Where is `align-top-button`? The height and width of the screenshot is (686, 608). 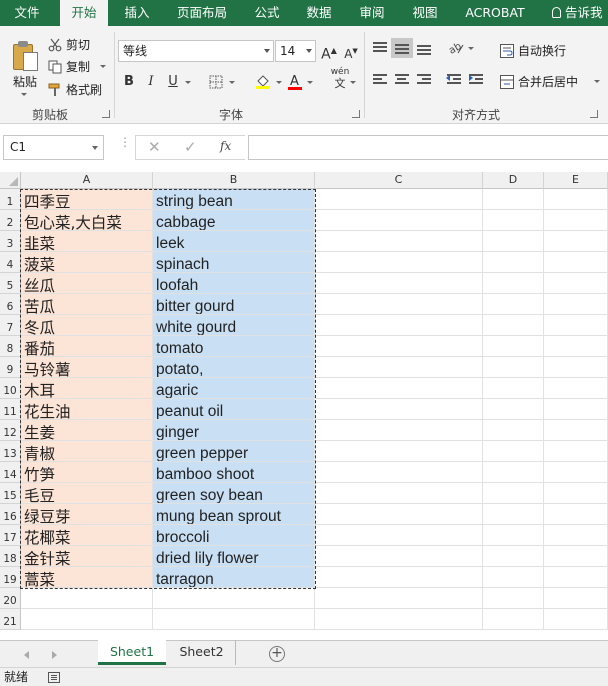
align-top-button is located at coordinates (380, 48).